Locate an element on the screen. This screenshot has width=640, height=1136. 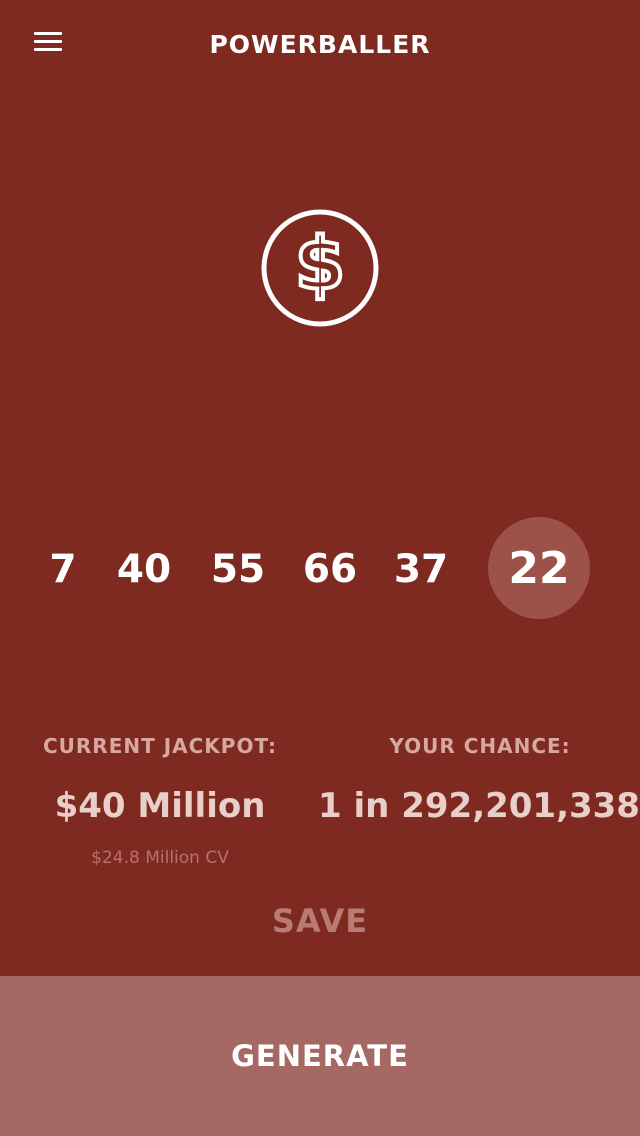
powerball-number: 22 is located at coordinates (539, 568).